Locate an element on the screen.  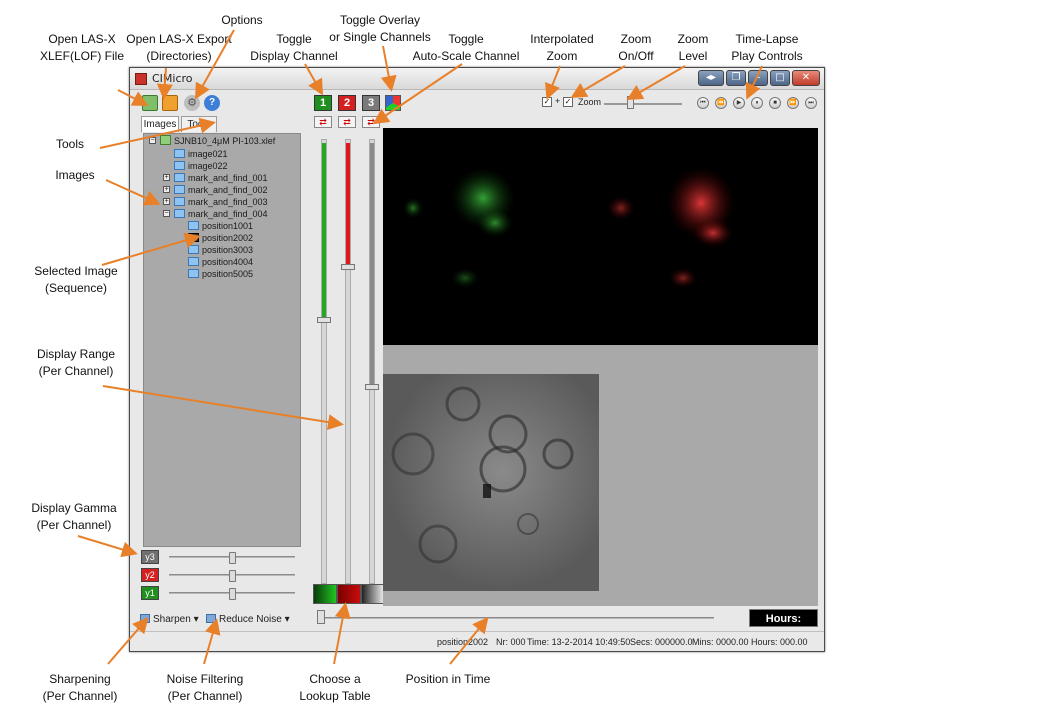
tree-item: image022 is located at coordinates (201, 166).